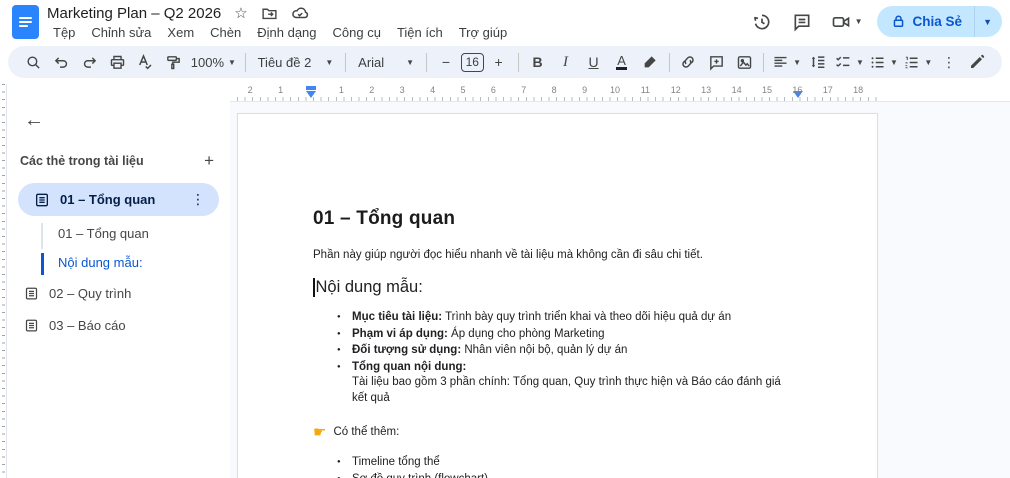  Describe the element at coordinates (145, 62) in the screenshot. I see `spell-check-icon` at that location.